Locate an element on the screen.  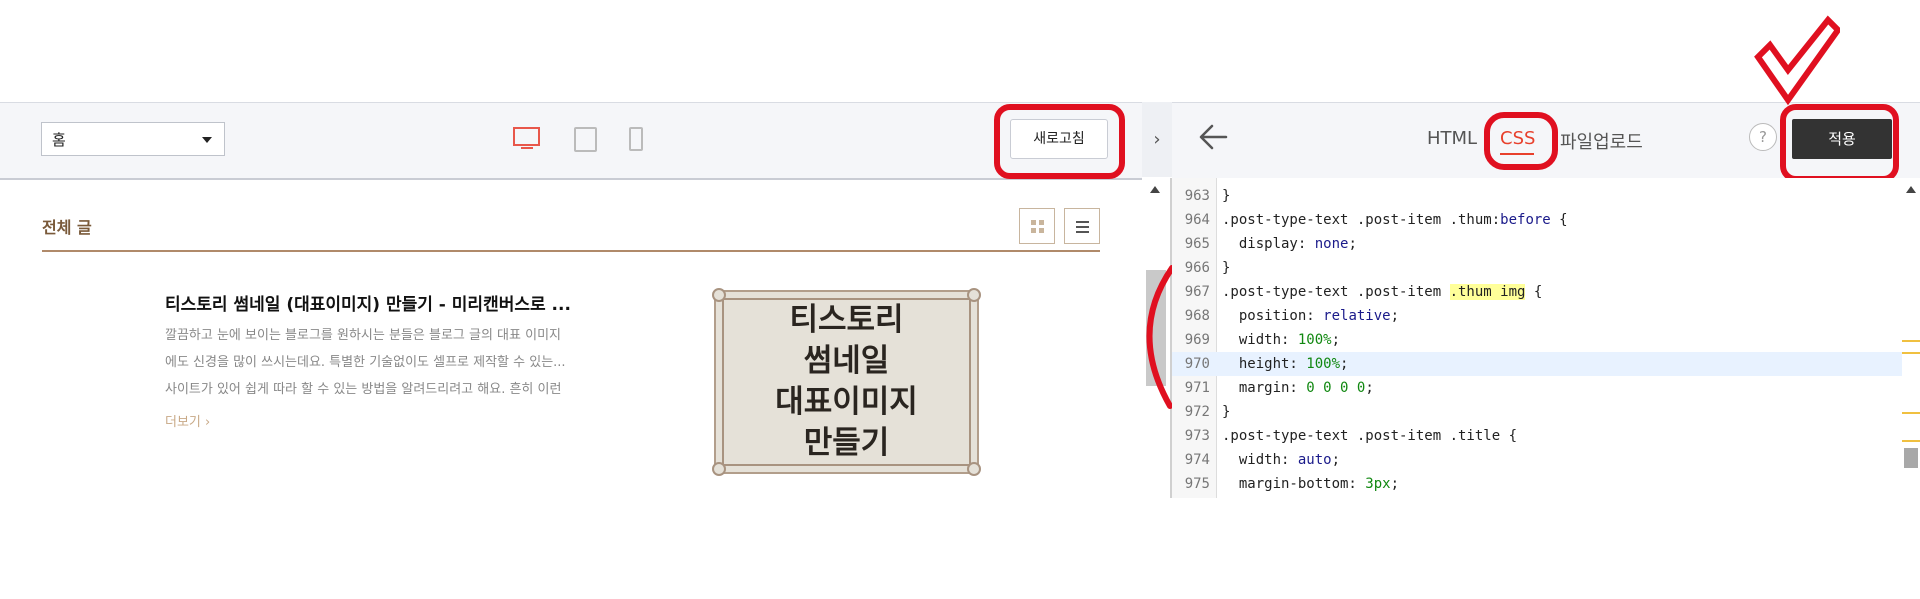
list-view-button is located at coordinates (1082, 226).